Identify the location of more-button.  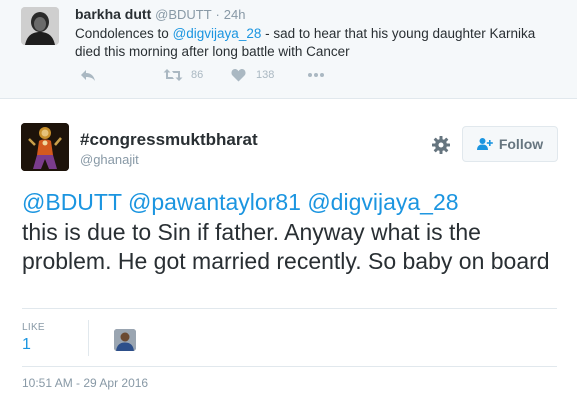
(316, 75).